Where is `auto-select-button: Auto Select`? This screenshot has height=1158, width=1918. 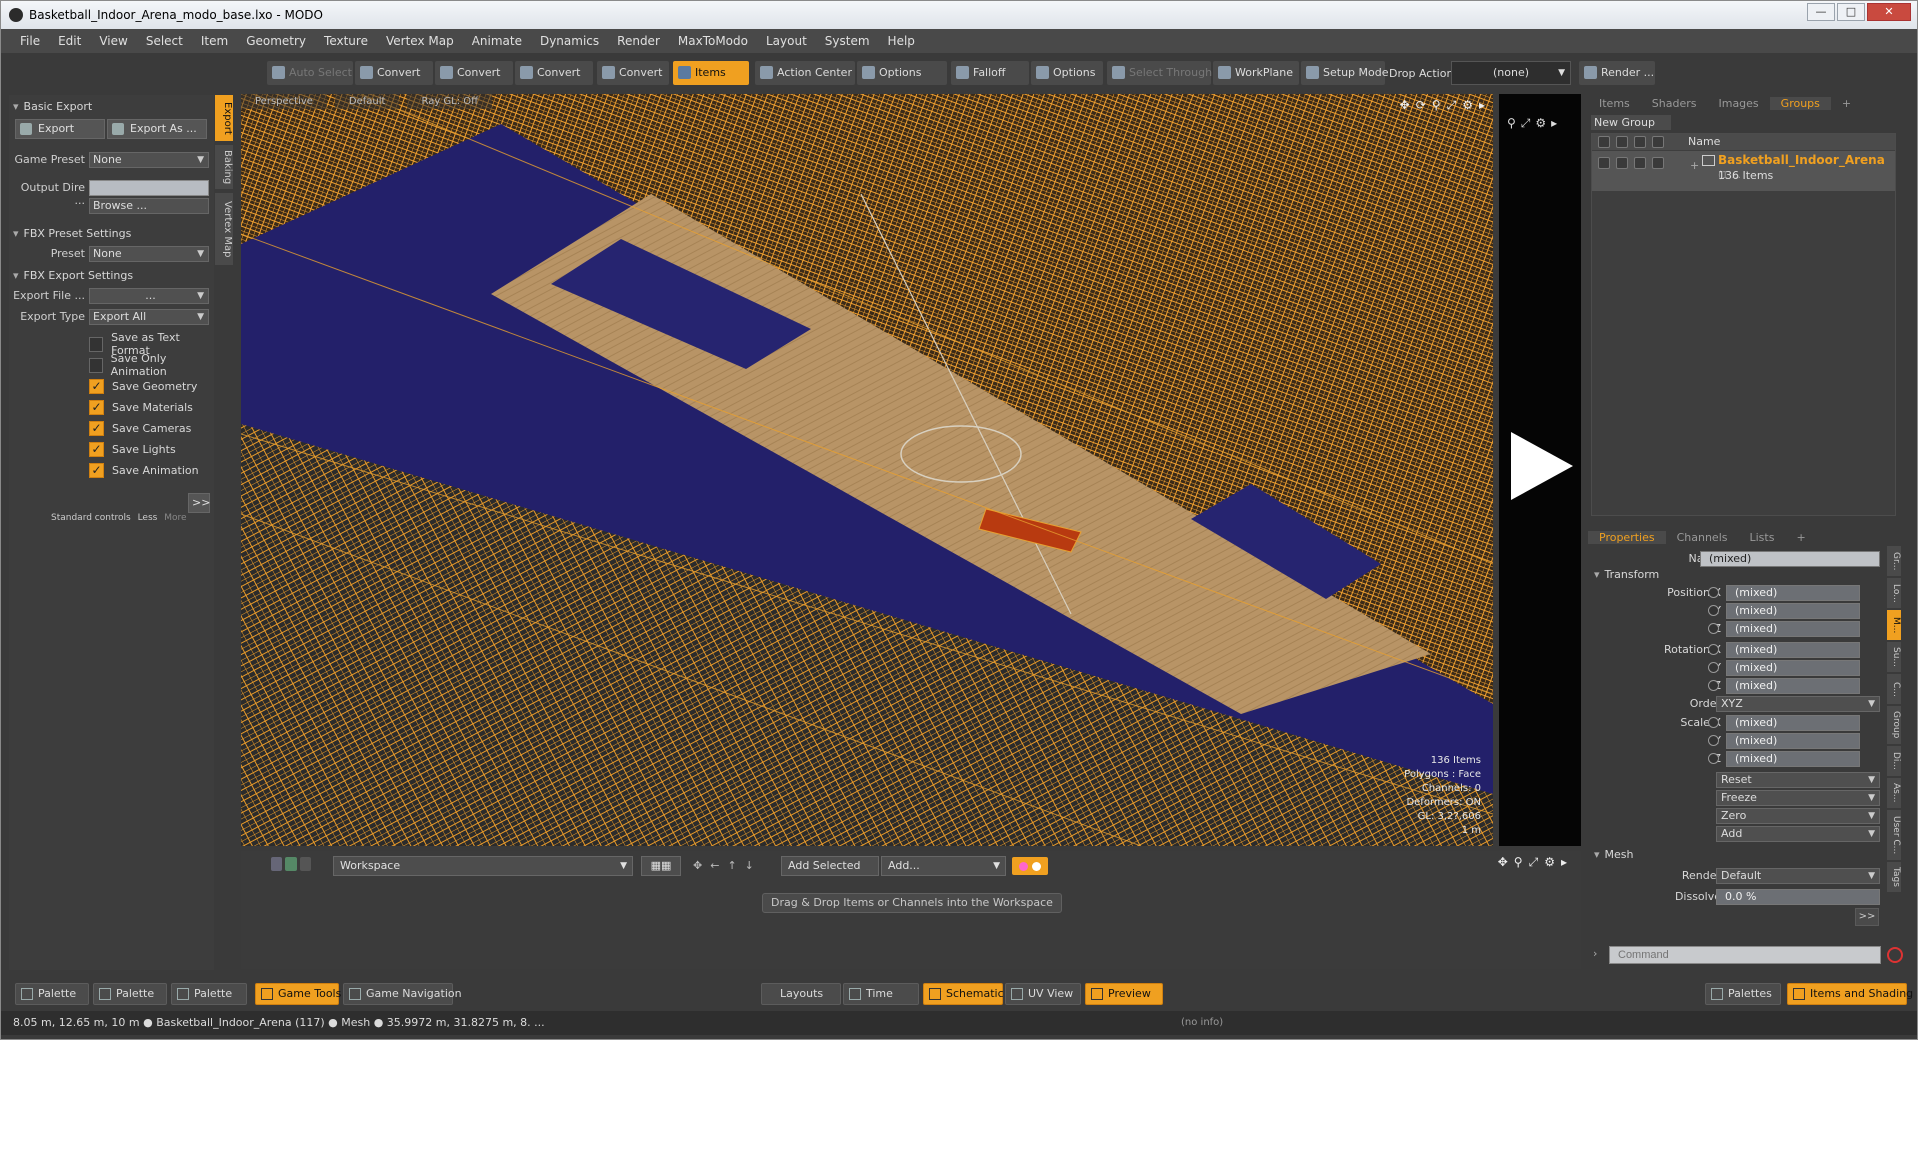
auto-select-button: Auto Select is located at coordinates (310, 73).